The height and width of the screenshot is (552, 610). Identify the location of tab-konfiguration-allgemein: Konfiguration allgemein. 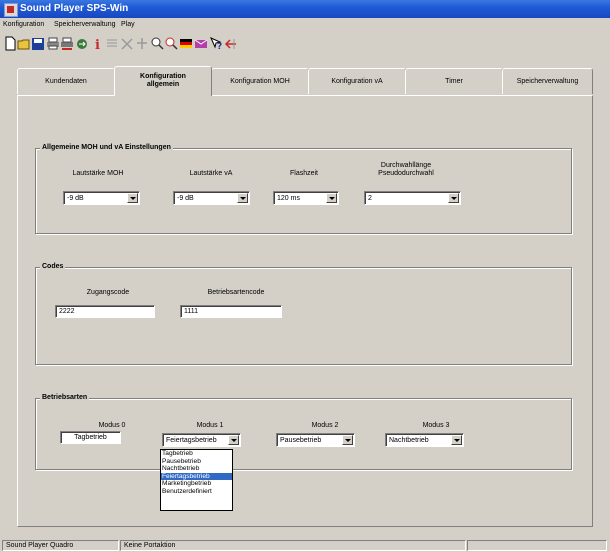
(163, 81).